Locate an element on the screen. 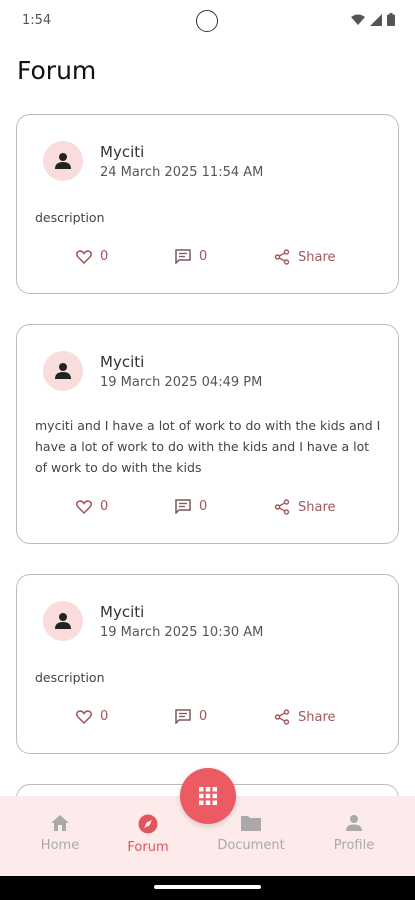 This screenshot has width=415, height=900. apps-fab-button is located at coordinates (208, 796).